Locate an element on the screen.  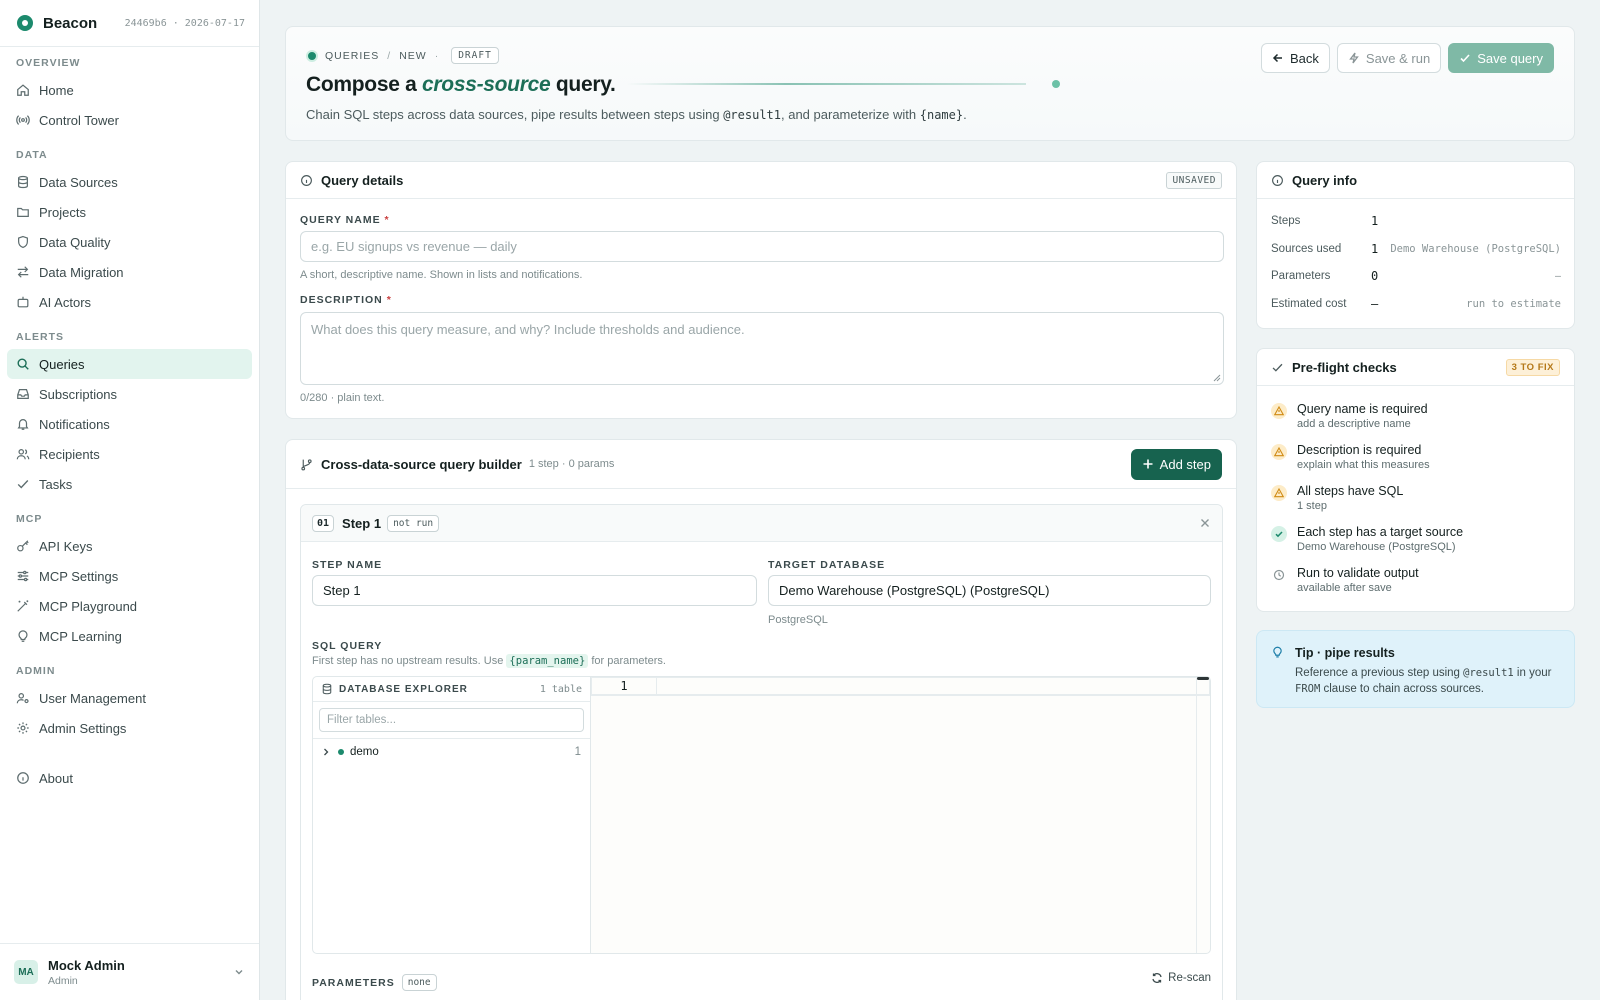
description-label: DESCRIPTION * is located at coordinates (346, 300).